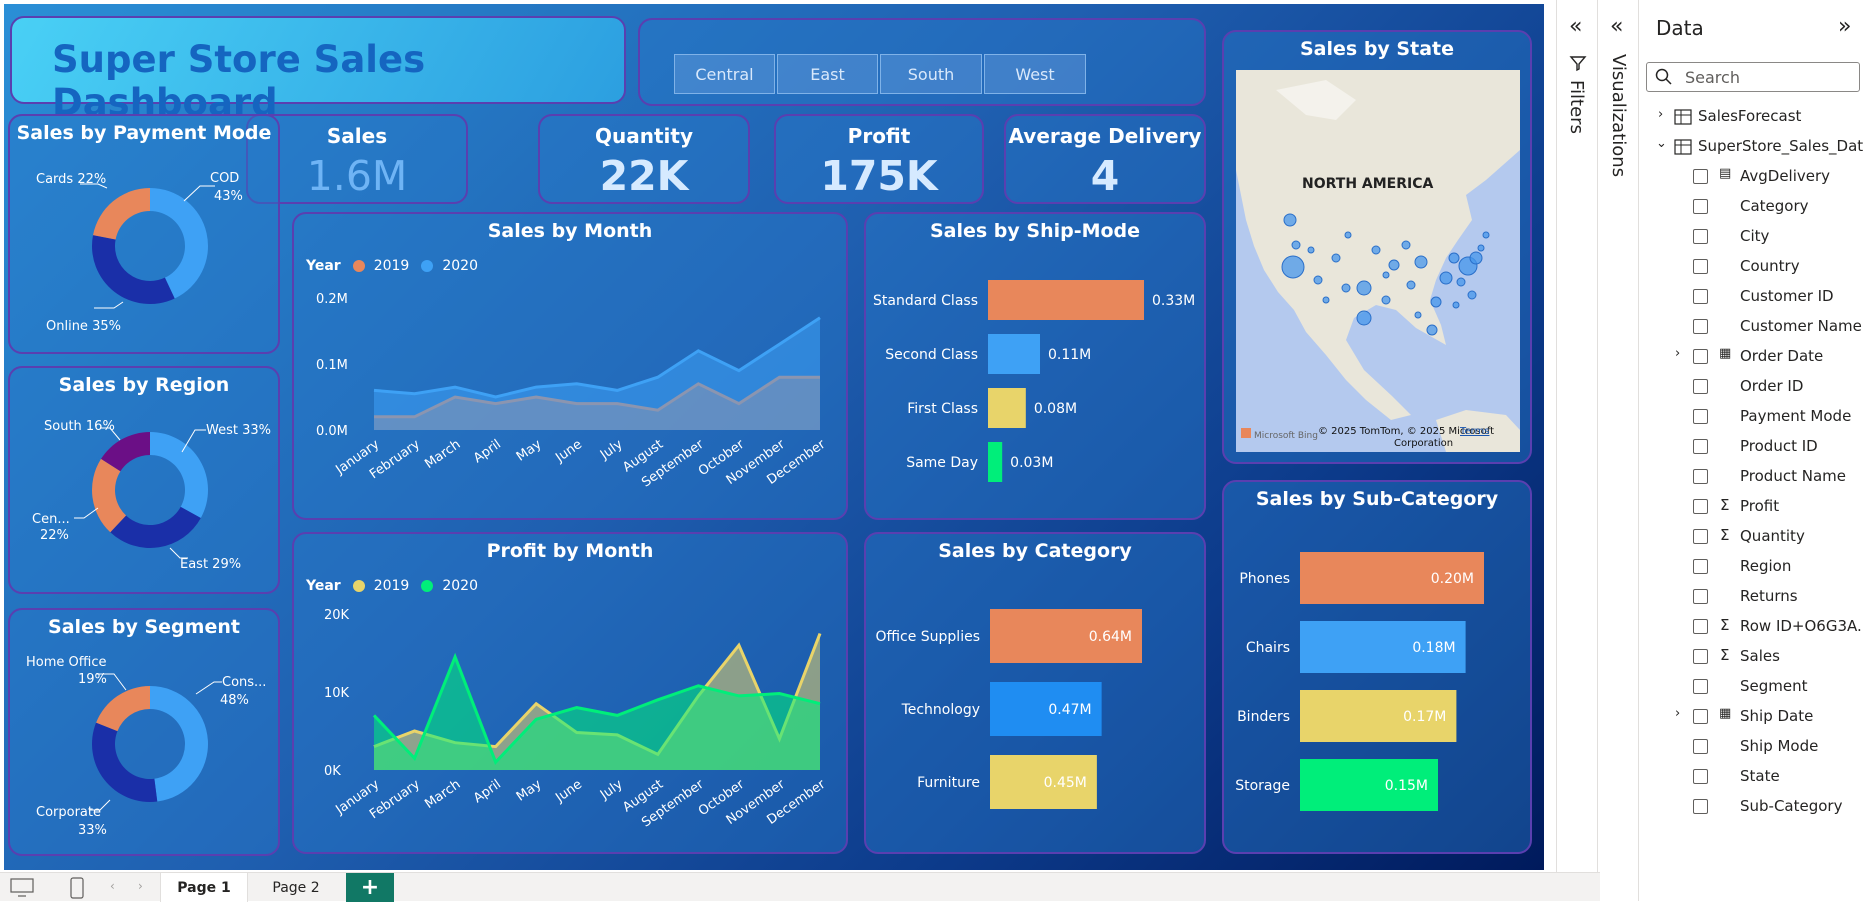  What do you see at coordinates (1616, 26) in the screenshot?
I see `collapse-visualizations-icon: «` at bounding box center [1616, 26].